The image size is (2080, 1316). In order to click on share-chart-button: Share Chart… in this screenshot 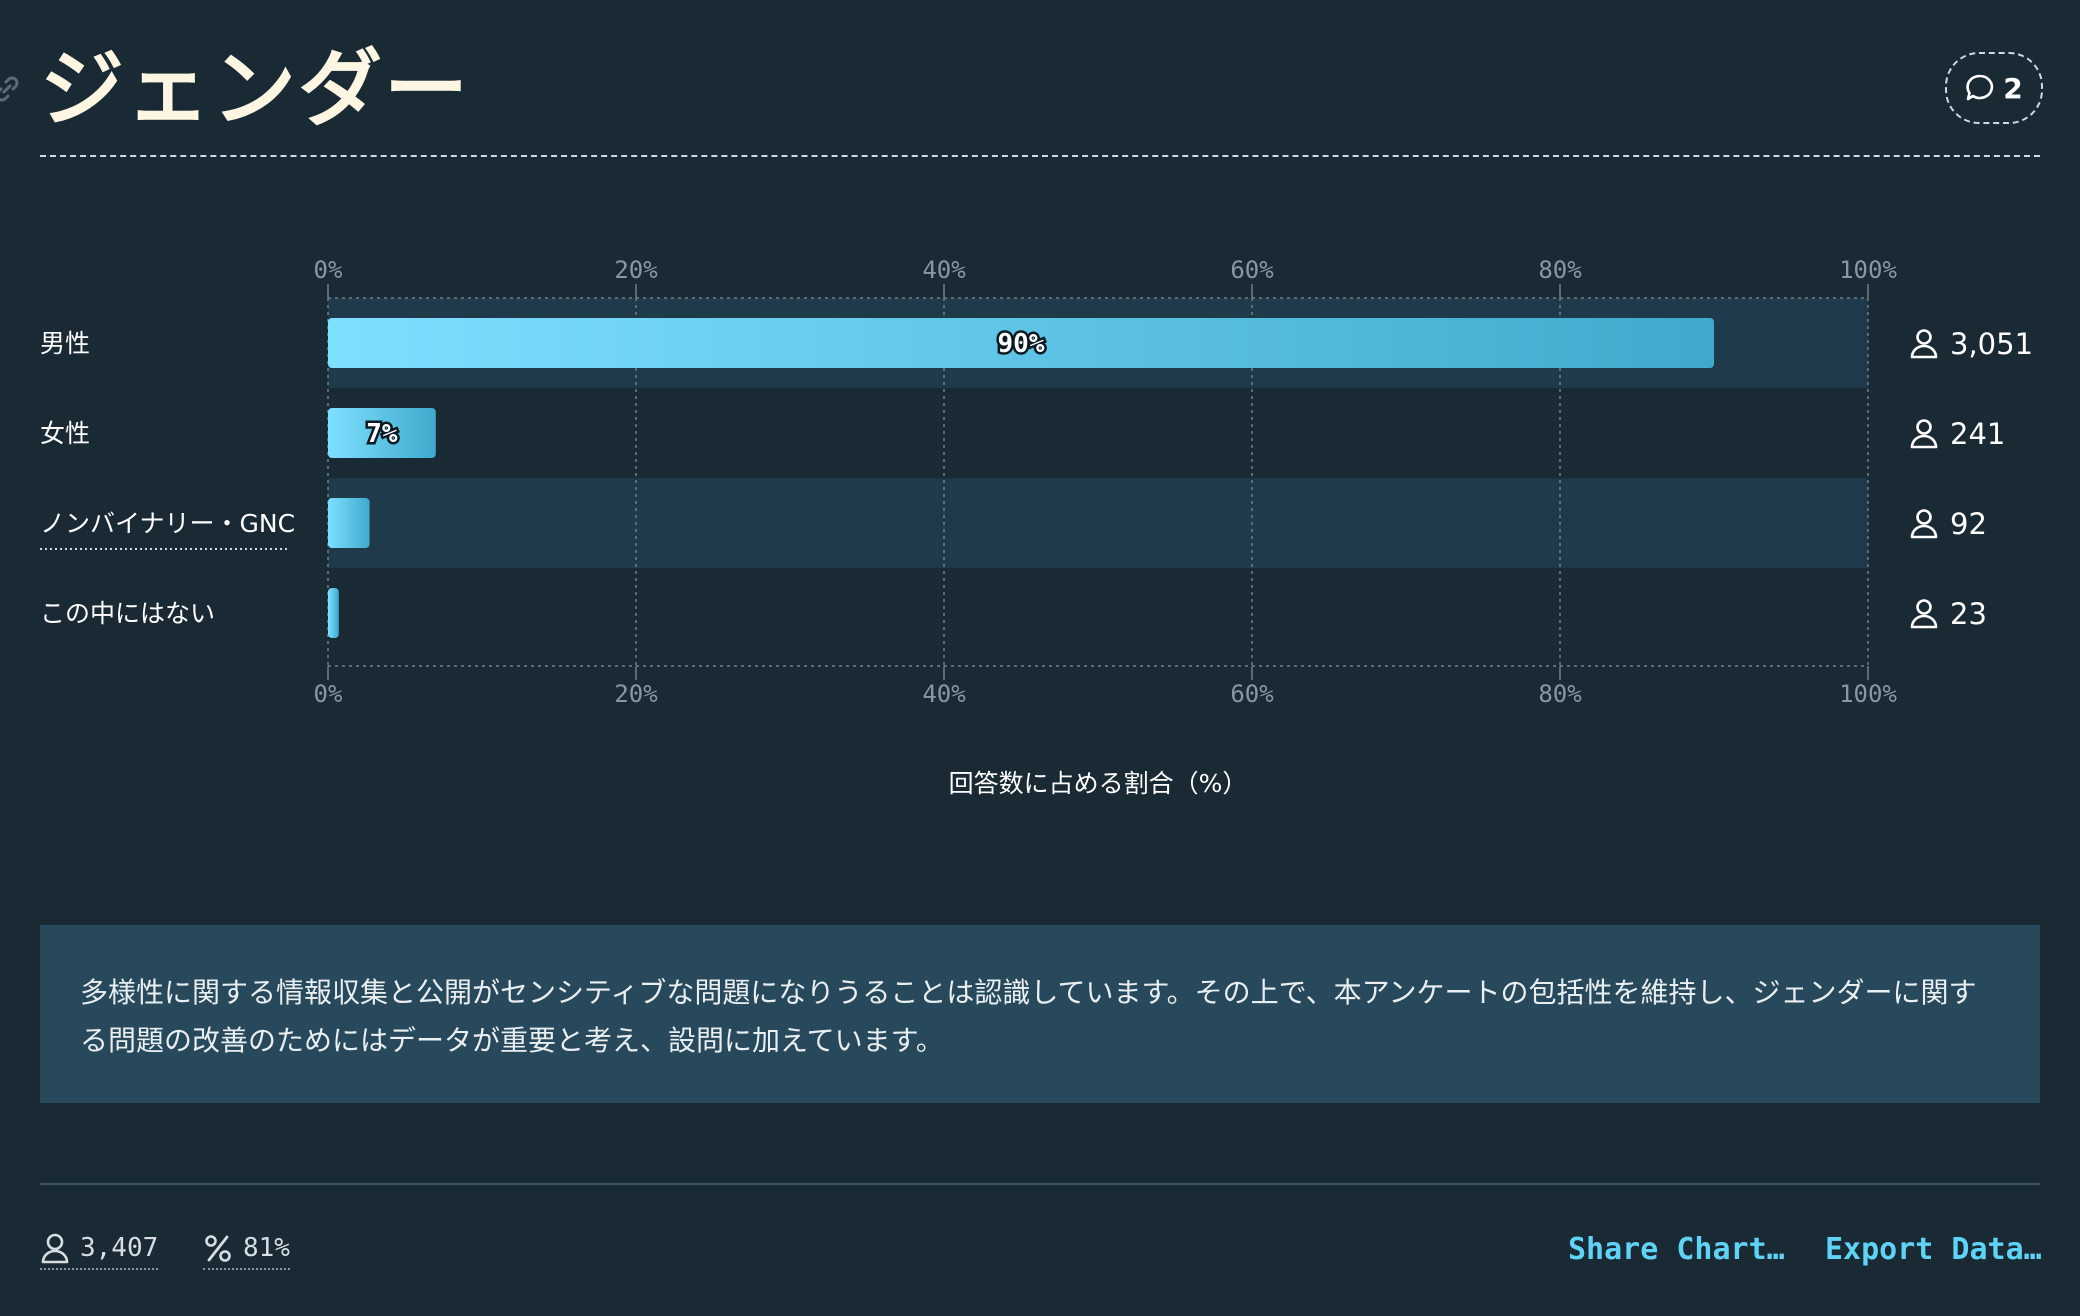, I will do `click(1676, 1249)`.